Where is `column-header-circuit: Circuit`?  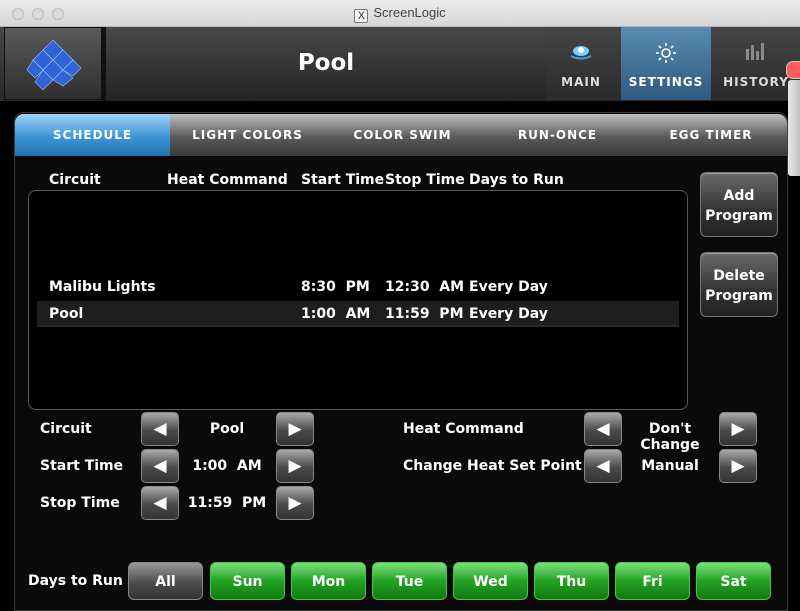 column-header-circuit: Circuit is located at coordinates (75, 180).